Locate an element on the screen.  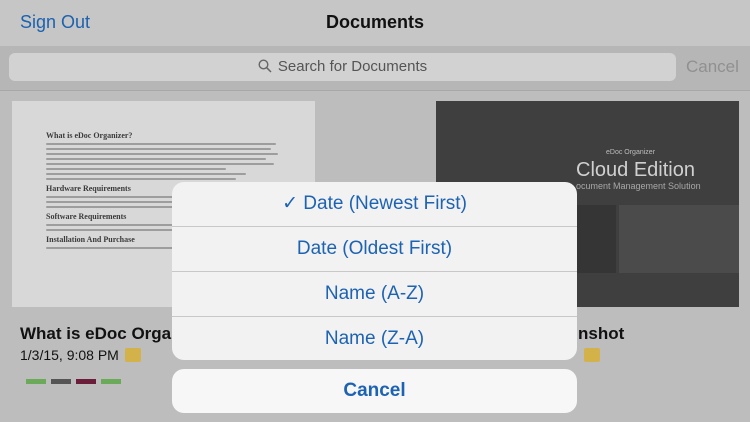
document-date-row is located at coordinates (589, 355).